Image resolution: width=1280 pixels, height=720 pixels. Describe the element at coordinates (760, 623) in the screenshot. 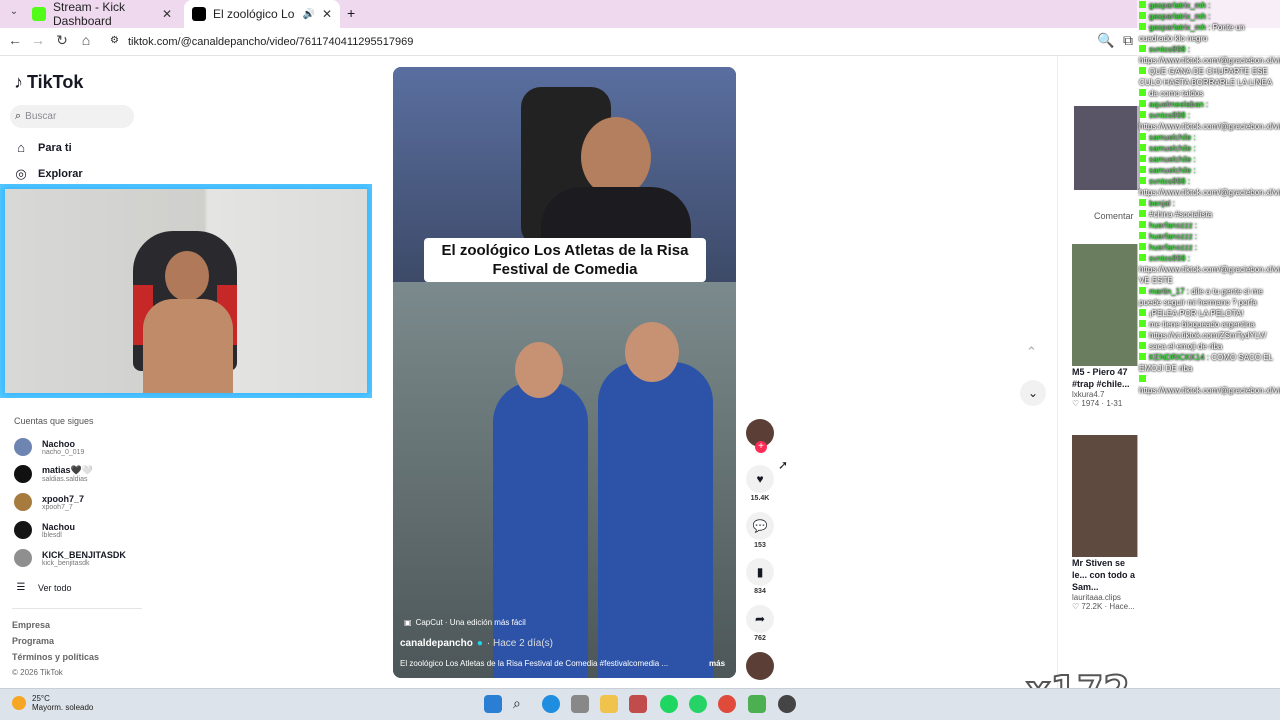

I see `share-button: ➦ 762` at that location.